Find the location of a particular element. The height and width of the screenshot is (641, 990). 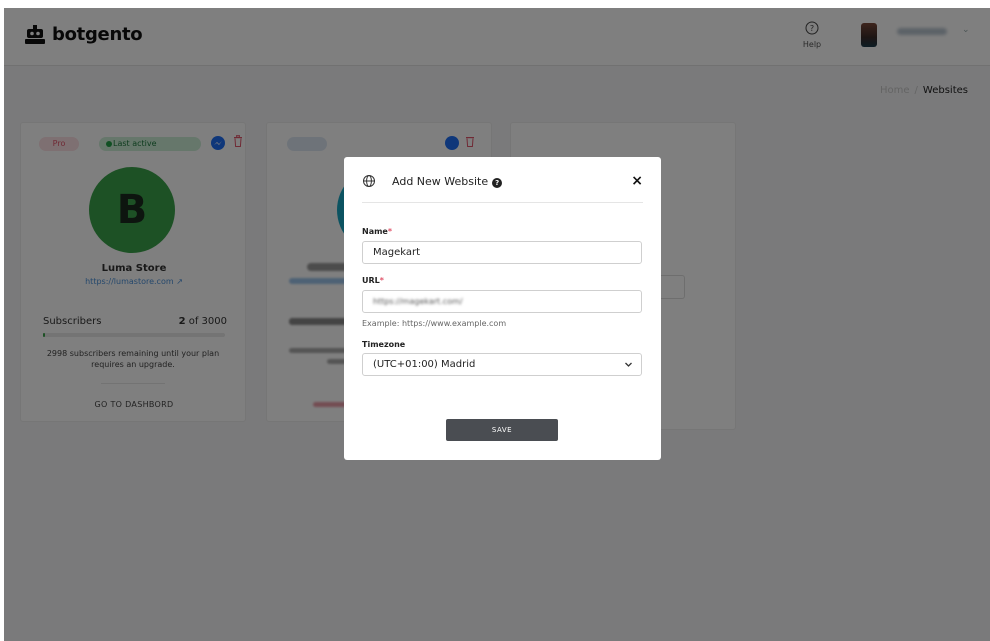

url-label: URL* is located at coordinates (373, 280).